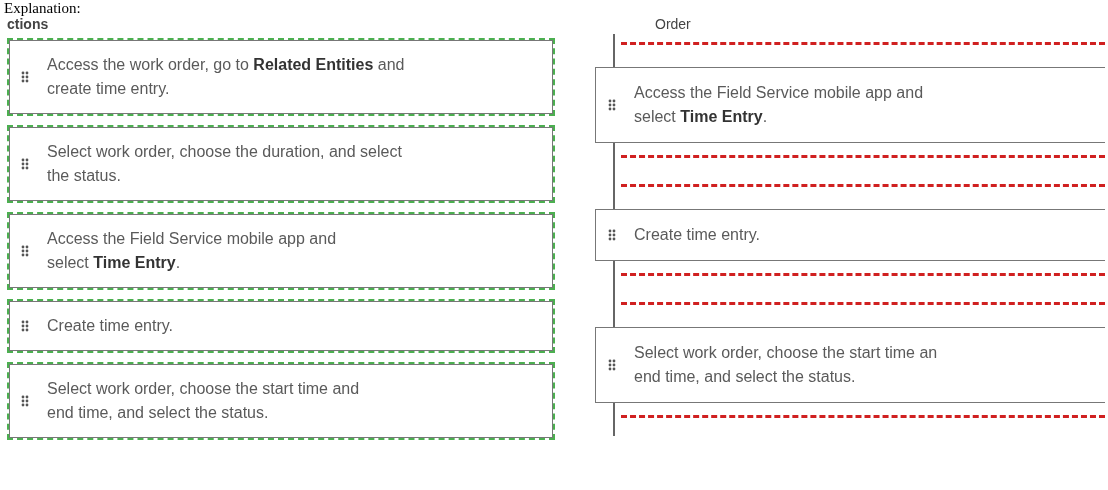 This screenshot has height=490, width=1108. Describe the element at coordinates (779, 105) in the screenshot. I see `answer-text: Access the Field Service mobile app and select Time Entry.` at that location.